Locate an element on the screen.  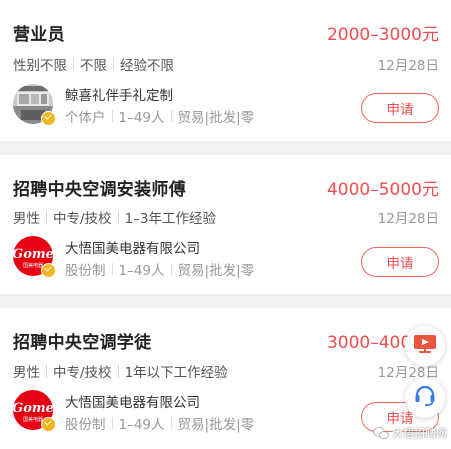
watermark-text: 大悟招聘网 is located at coordinates (419, 433).